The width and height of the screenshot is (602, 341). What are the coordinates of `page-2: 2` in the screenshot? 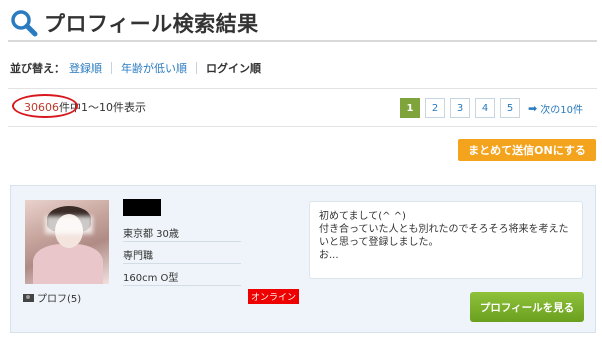 It's located at (435, 108).